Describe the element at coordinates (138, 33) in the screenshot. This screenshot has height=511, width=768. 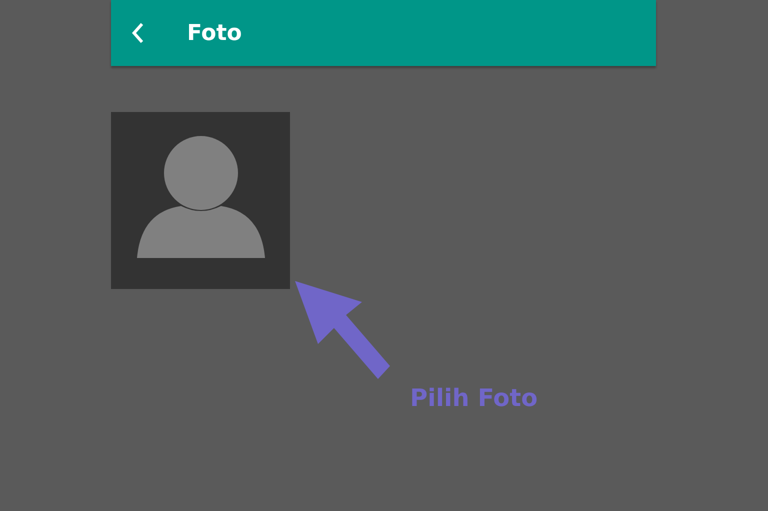
I see `back-icon` at that location.